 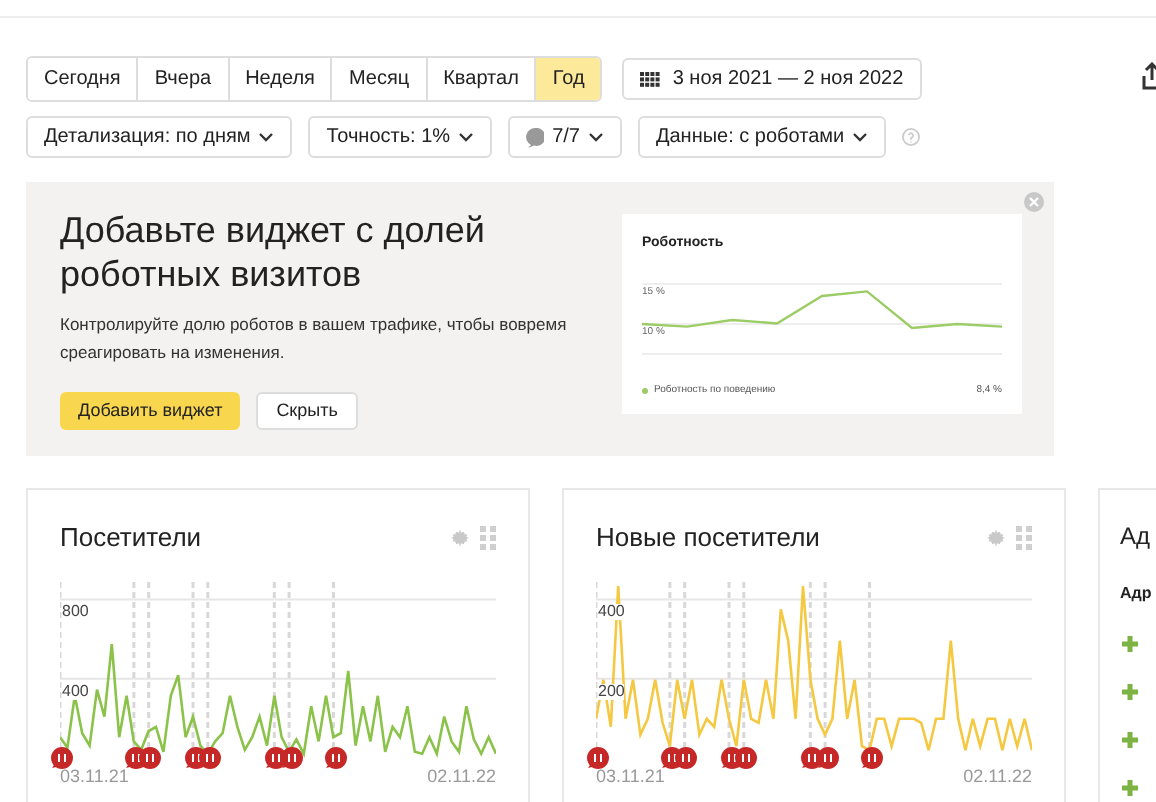 What do you see at coordinates (159, 137) in the screenshot?
I see `filter-dropdown: Детализация: по дням` at bounding box center [159, 137].